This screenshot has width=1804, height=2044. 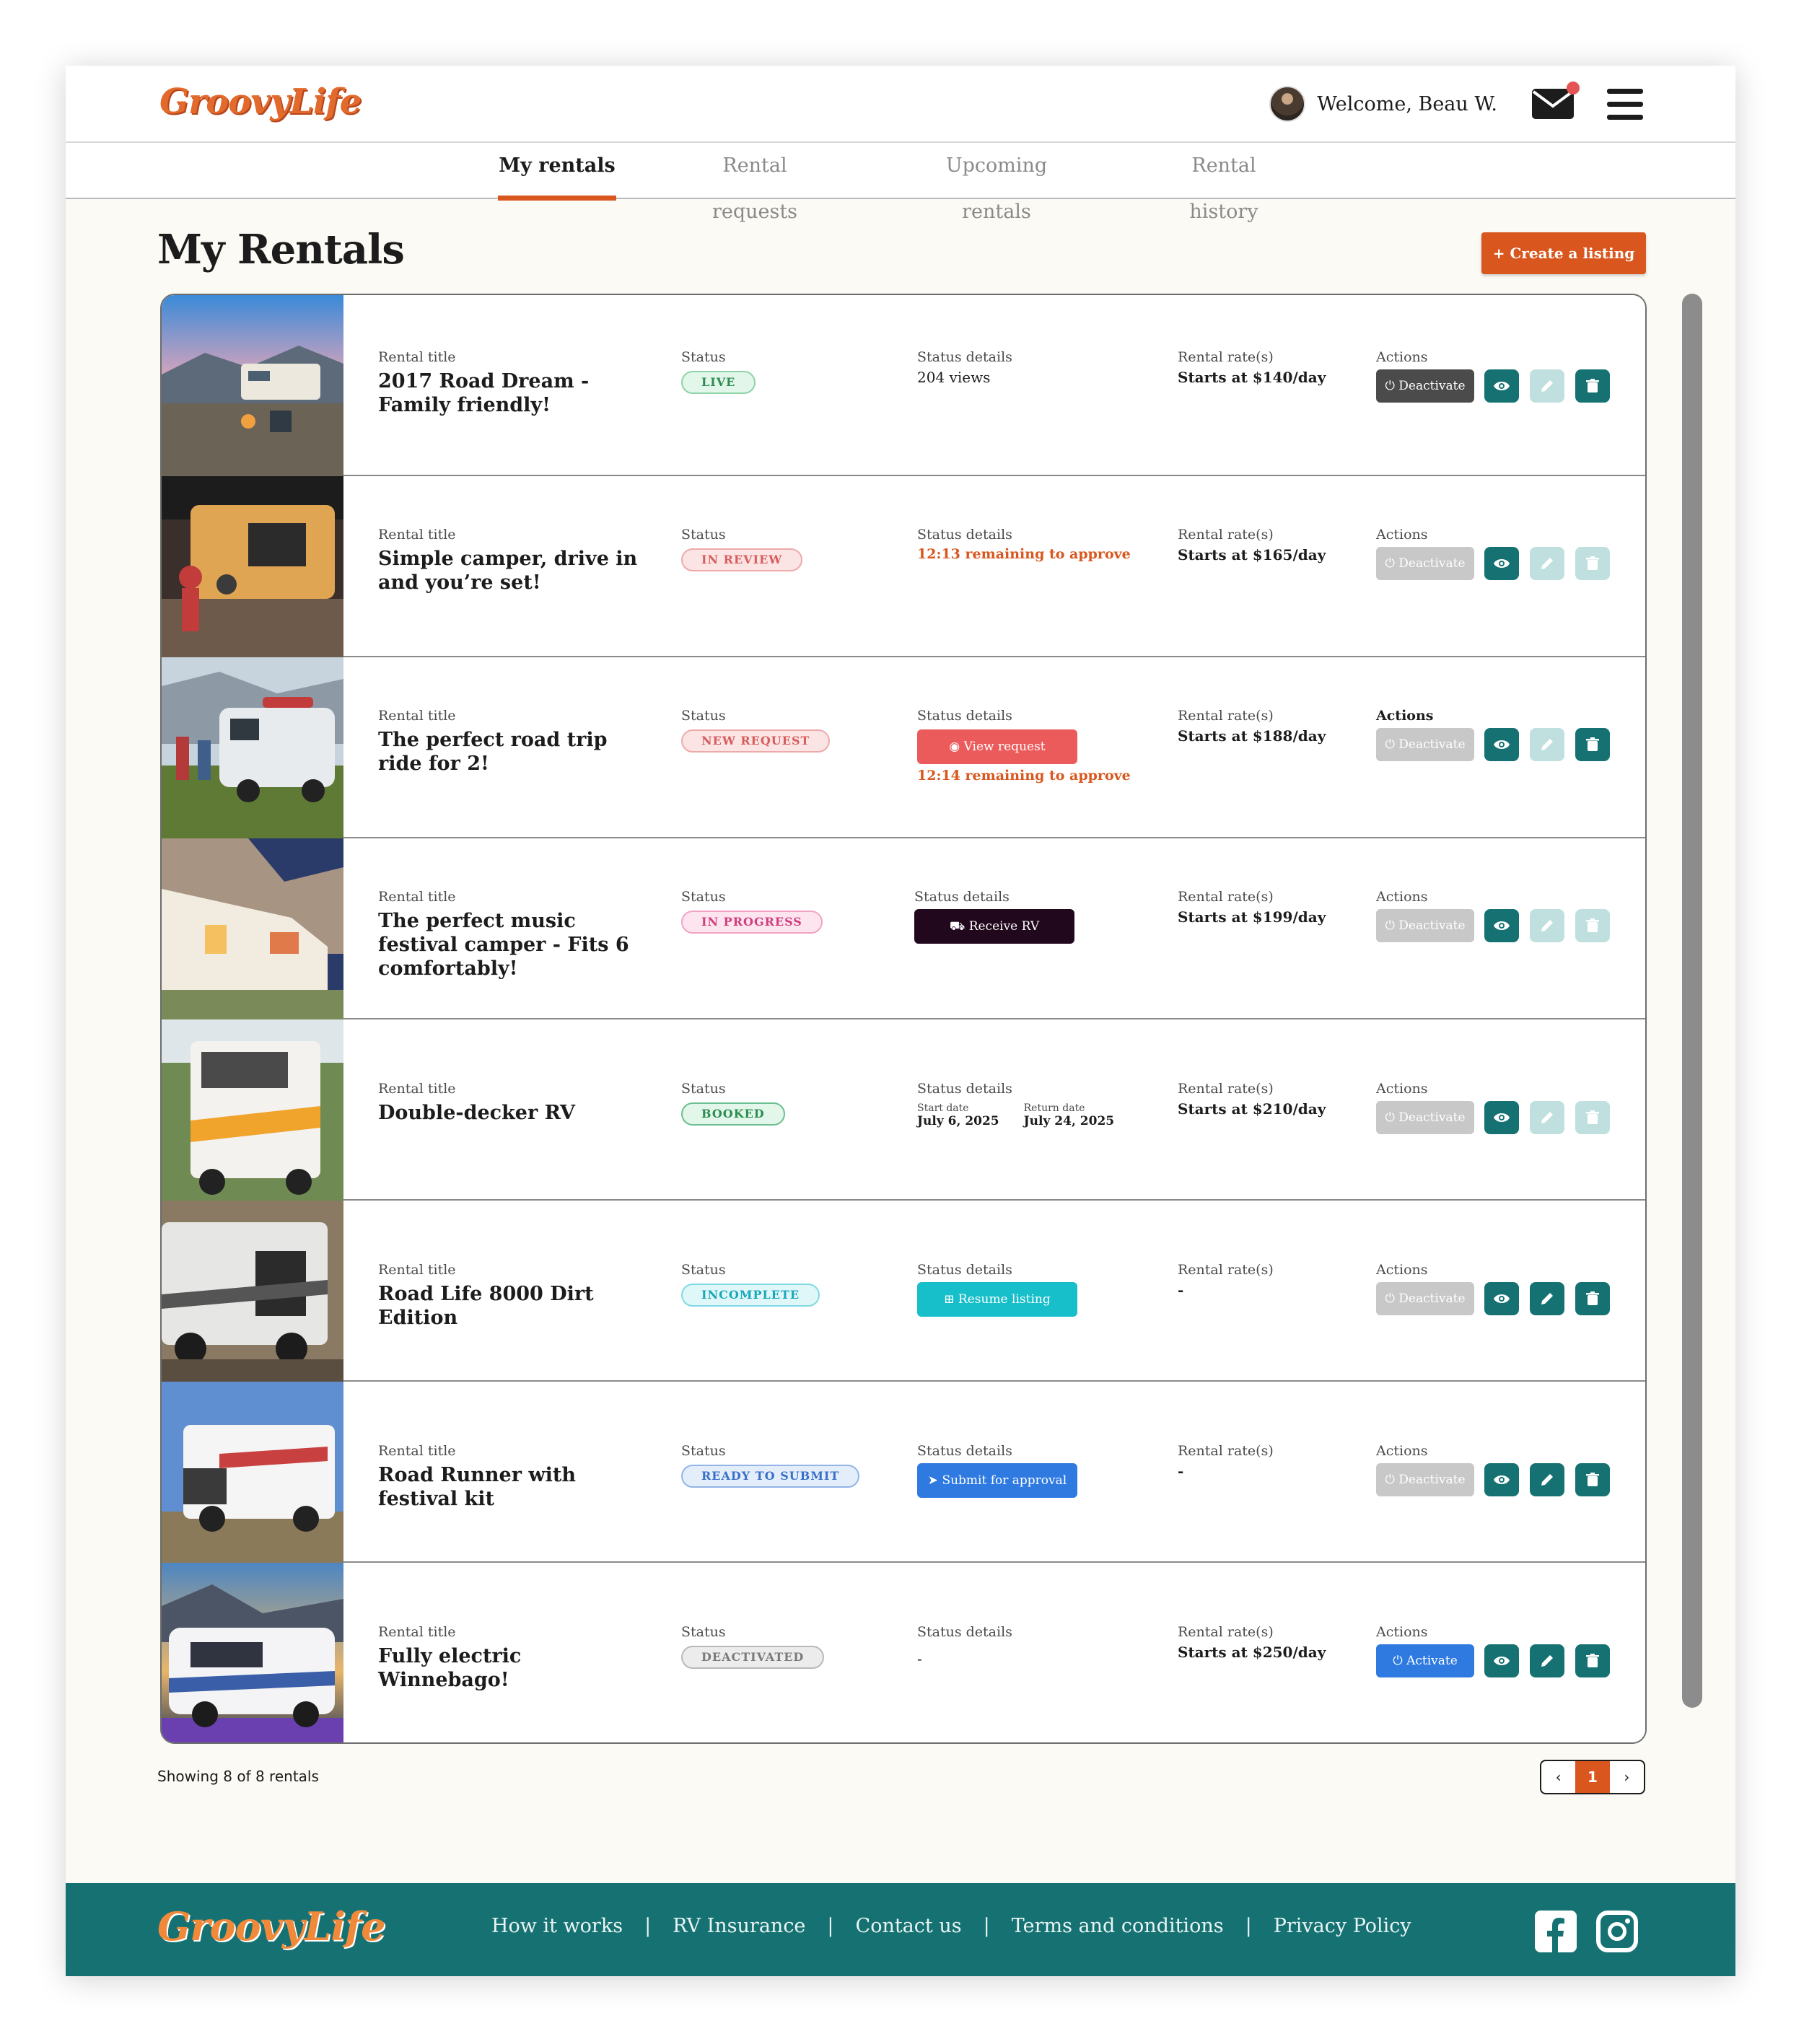 I want to click on start-date-label: Start date, so click(x=943, y=1108).